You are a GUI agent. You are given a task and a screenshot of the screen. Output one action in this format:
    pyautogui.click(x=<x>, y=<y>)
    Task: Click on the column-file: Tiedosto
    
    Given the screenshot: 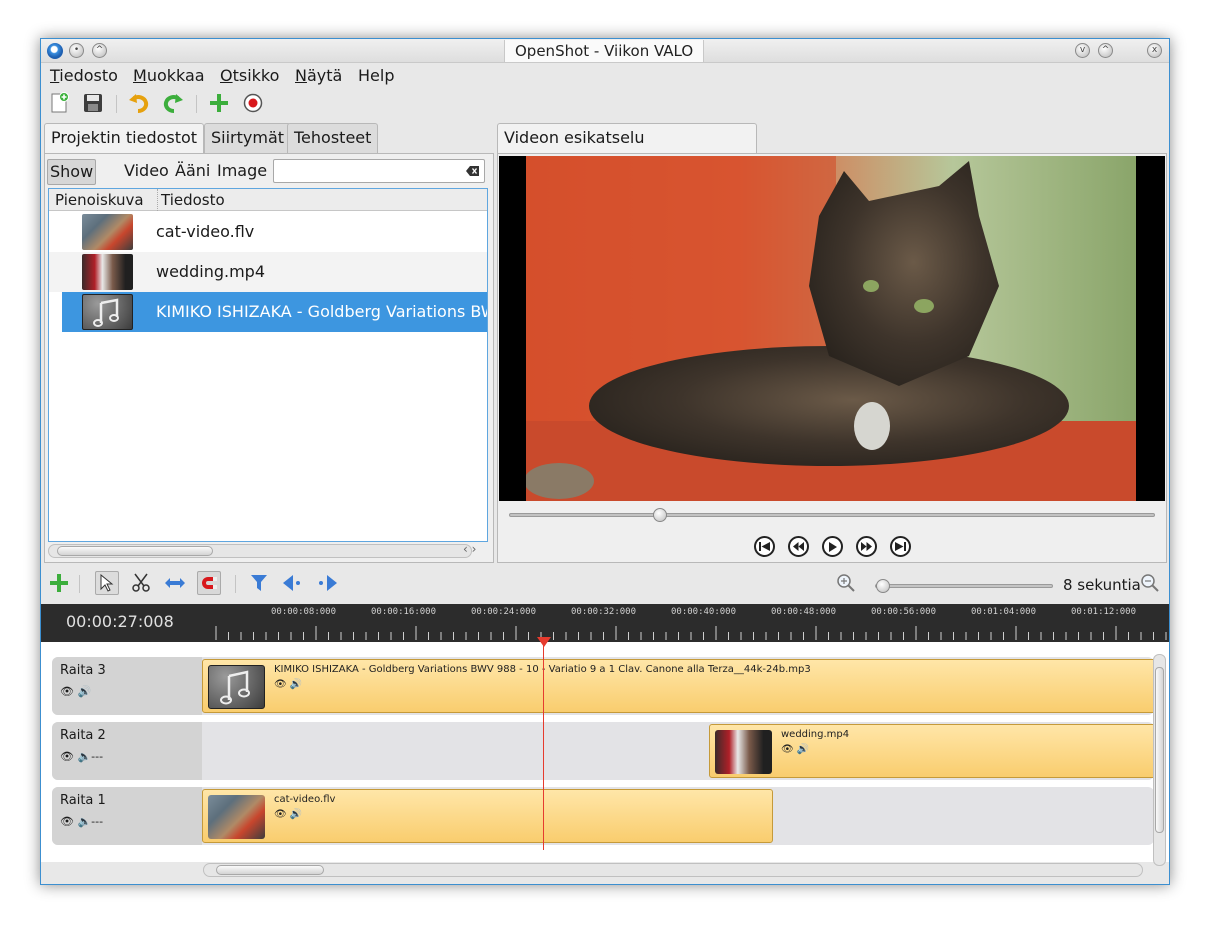 What is the action you would take?
    pyautogui.click(x=191, y=200)
    